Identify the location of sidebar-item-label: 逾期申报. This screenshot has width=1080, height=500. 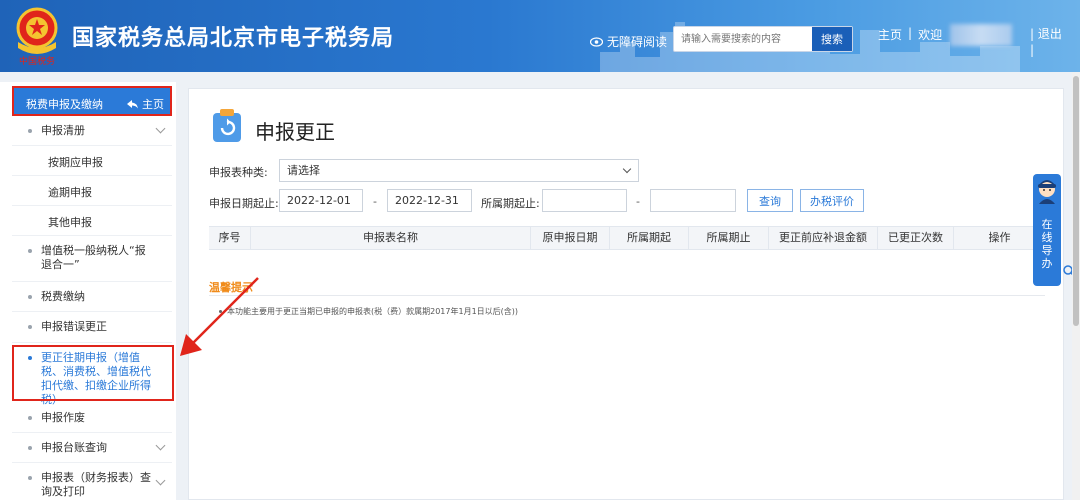
(70, 192).